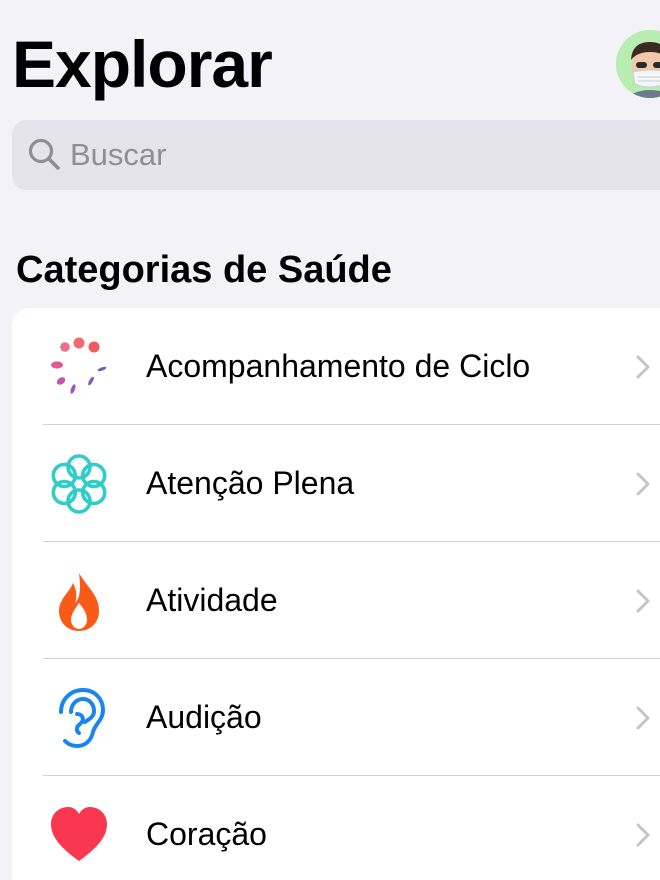  What do you see at coordinates (206, 834) in the screenshot?
I see `category-label: Coração` at bounding box center [206, 834].